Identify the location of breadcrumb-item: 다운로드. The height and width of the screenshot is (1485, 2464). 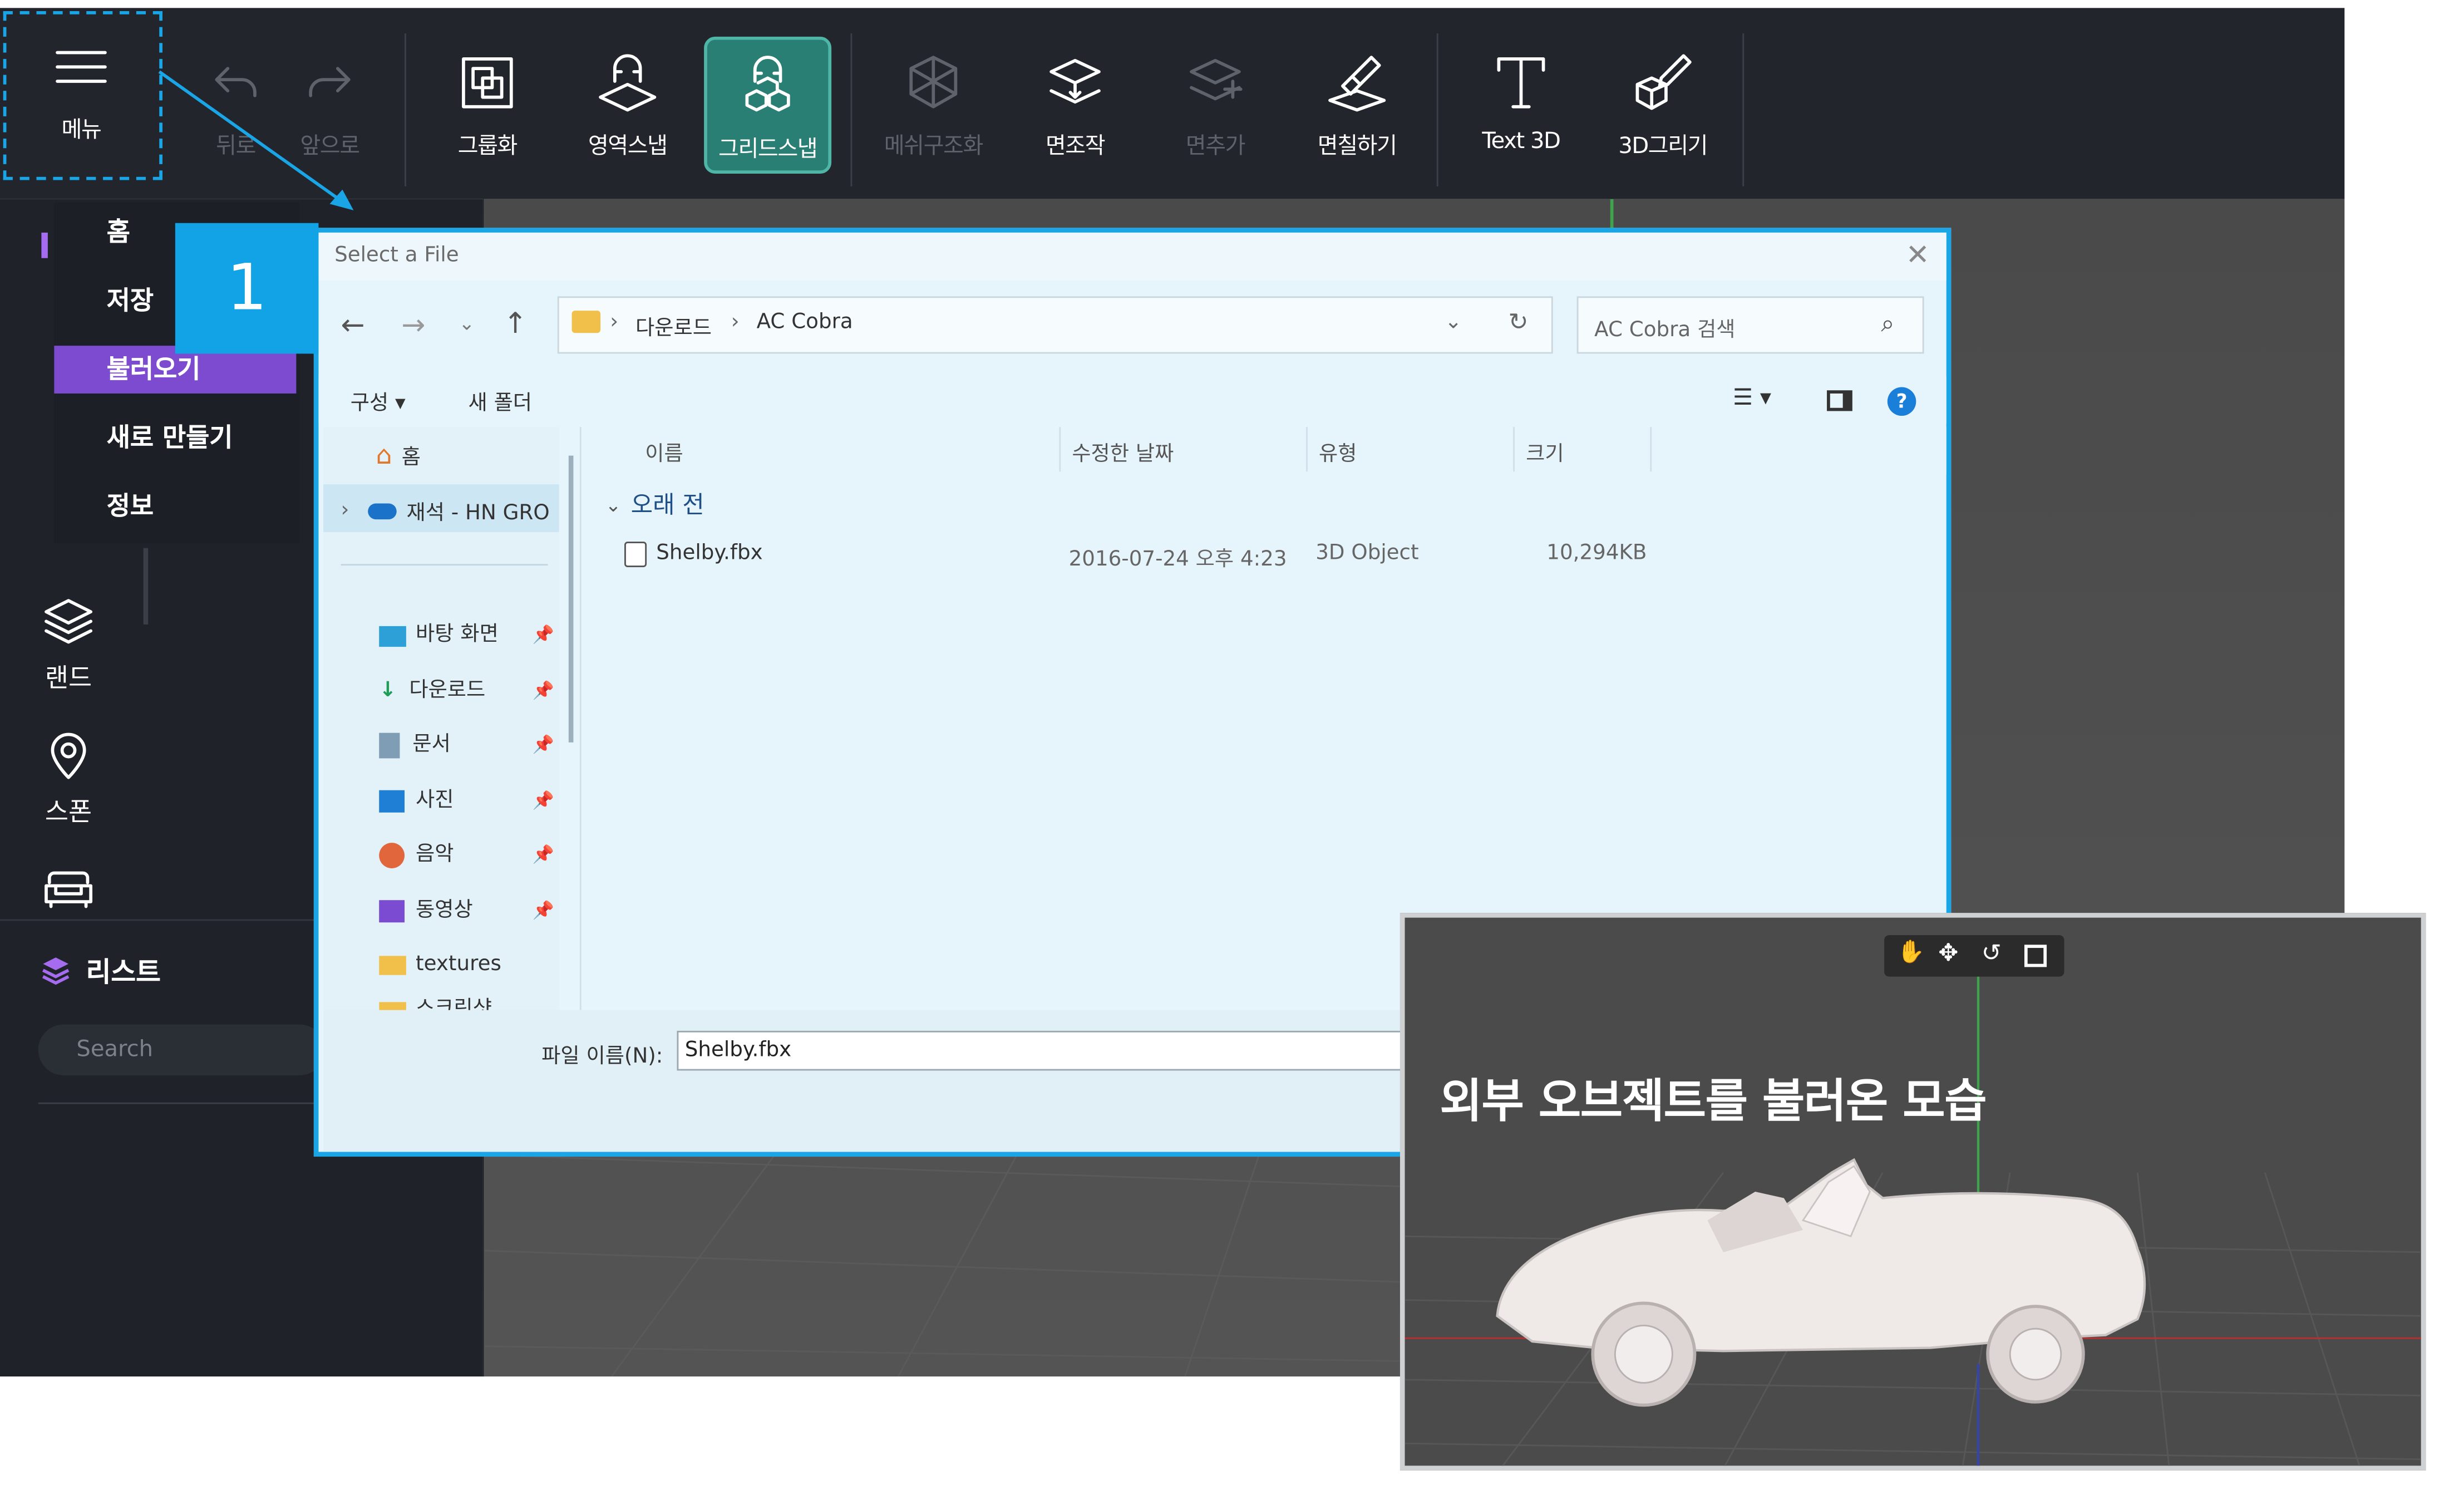
(673, 326).